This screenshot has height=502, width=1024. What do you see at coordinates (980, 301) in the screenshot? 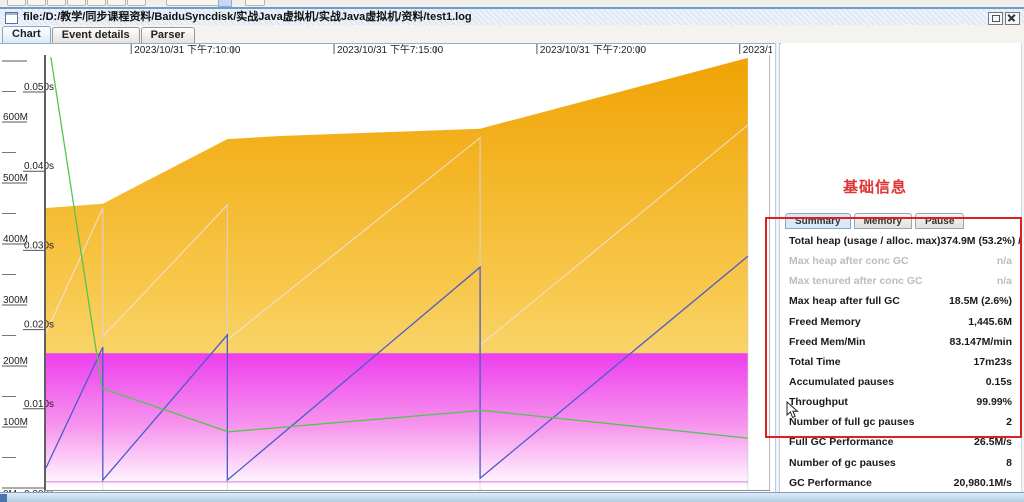
I see `summary-row-value: 18.5M (2.6%)` at bounding box center [980, 301].